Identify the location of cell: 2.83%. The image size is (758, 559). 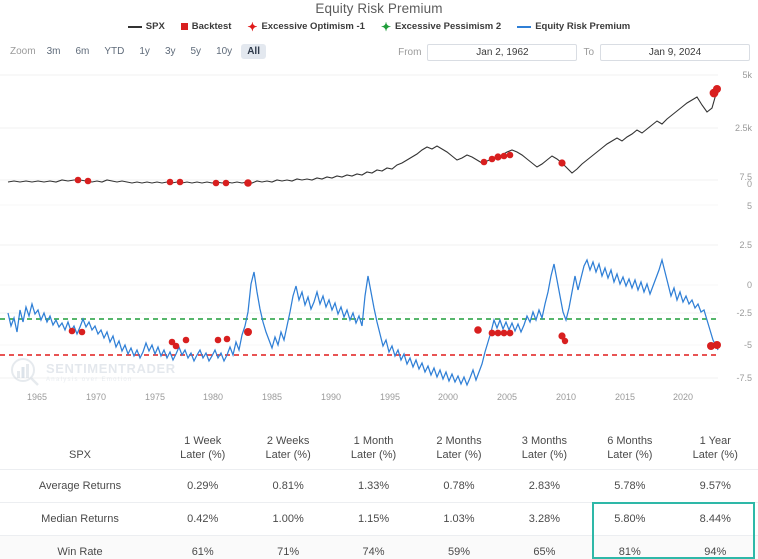
(544, 485).